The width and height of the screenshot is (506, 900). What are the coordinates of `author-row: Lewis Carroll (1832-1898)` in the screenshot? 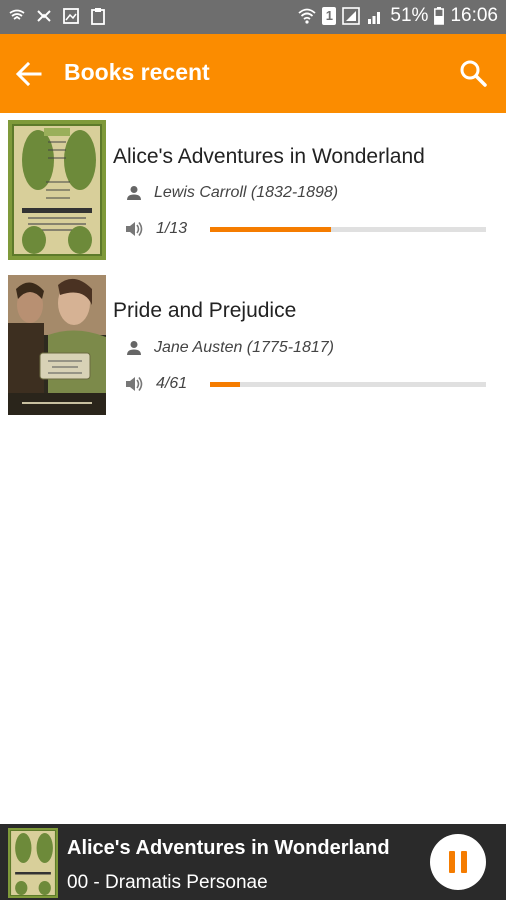 It's located at (232, 193).